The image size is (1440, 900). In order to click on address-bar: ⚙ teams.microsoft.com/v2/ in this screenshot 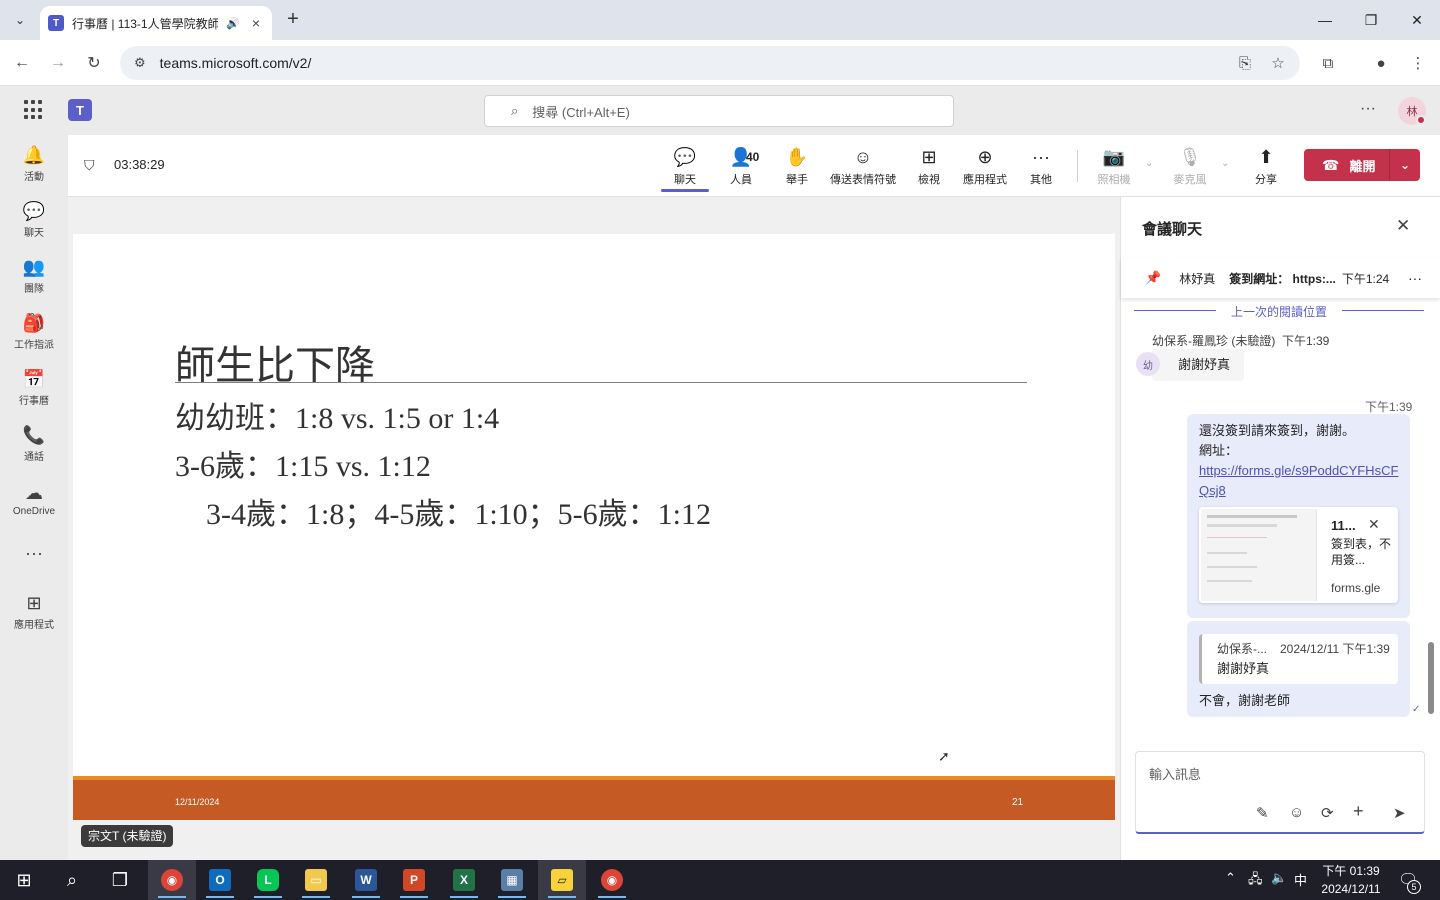, I will do `click(710, 63)`.